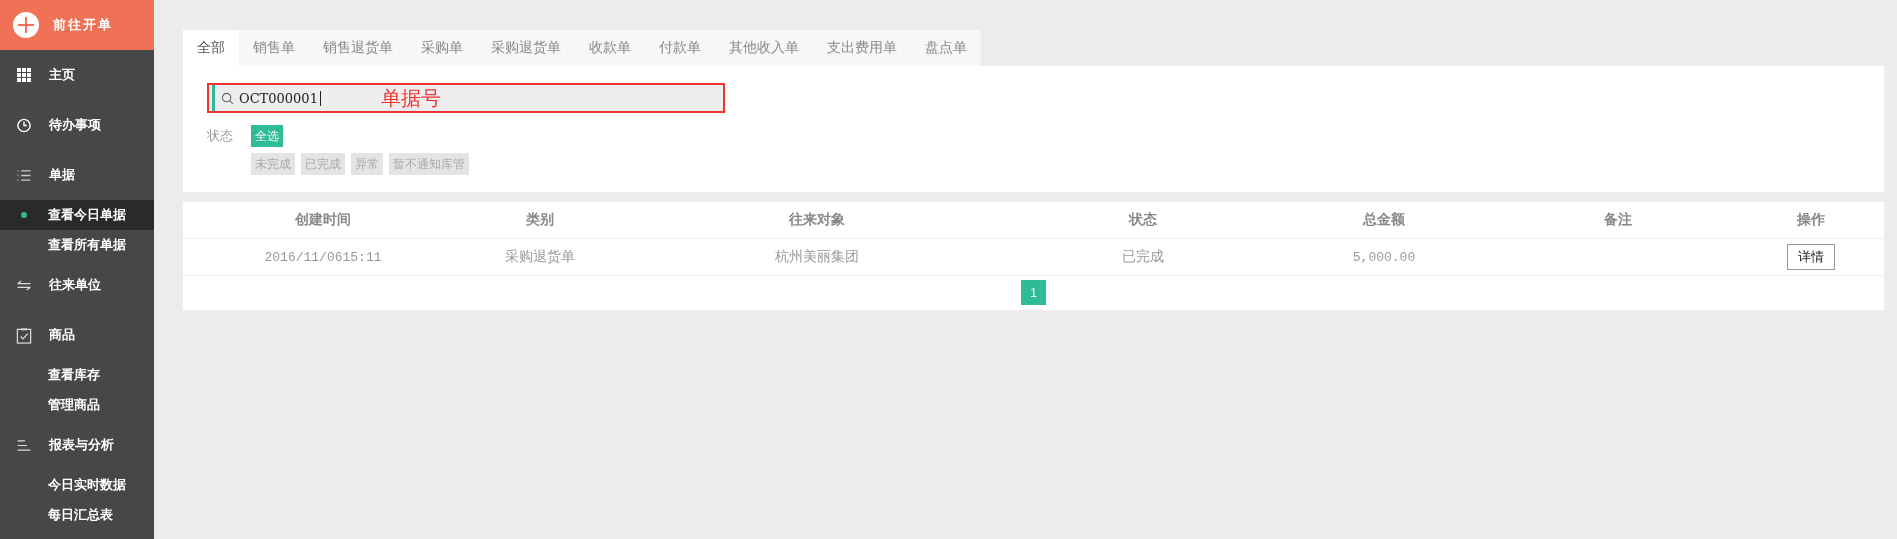 Image resolution: width=1897 pixels, height=539 pixels. Describe the element at coordinates (1142, 220) in the screenshot. I see `column-header: 状态` at that location.